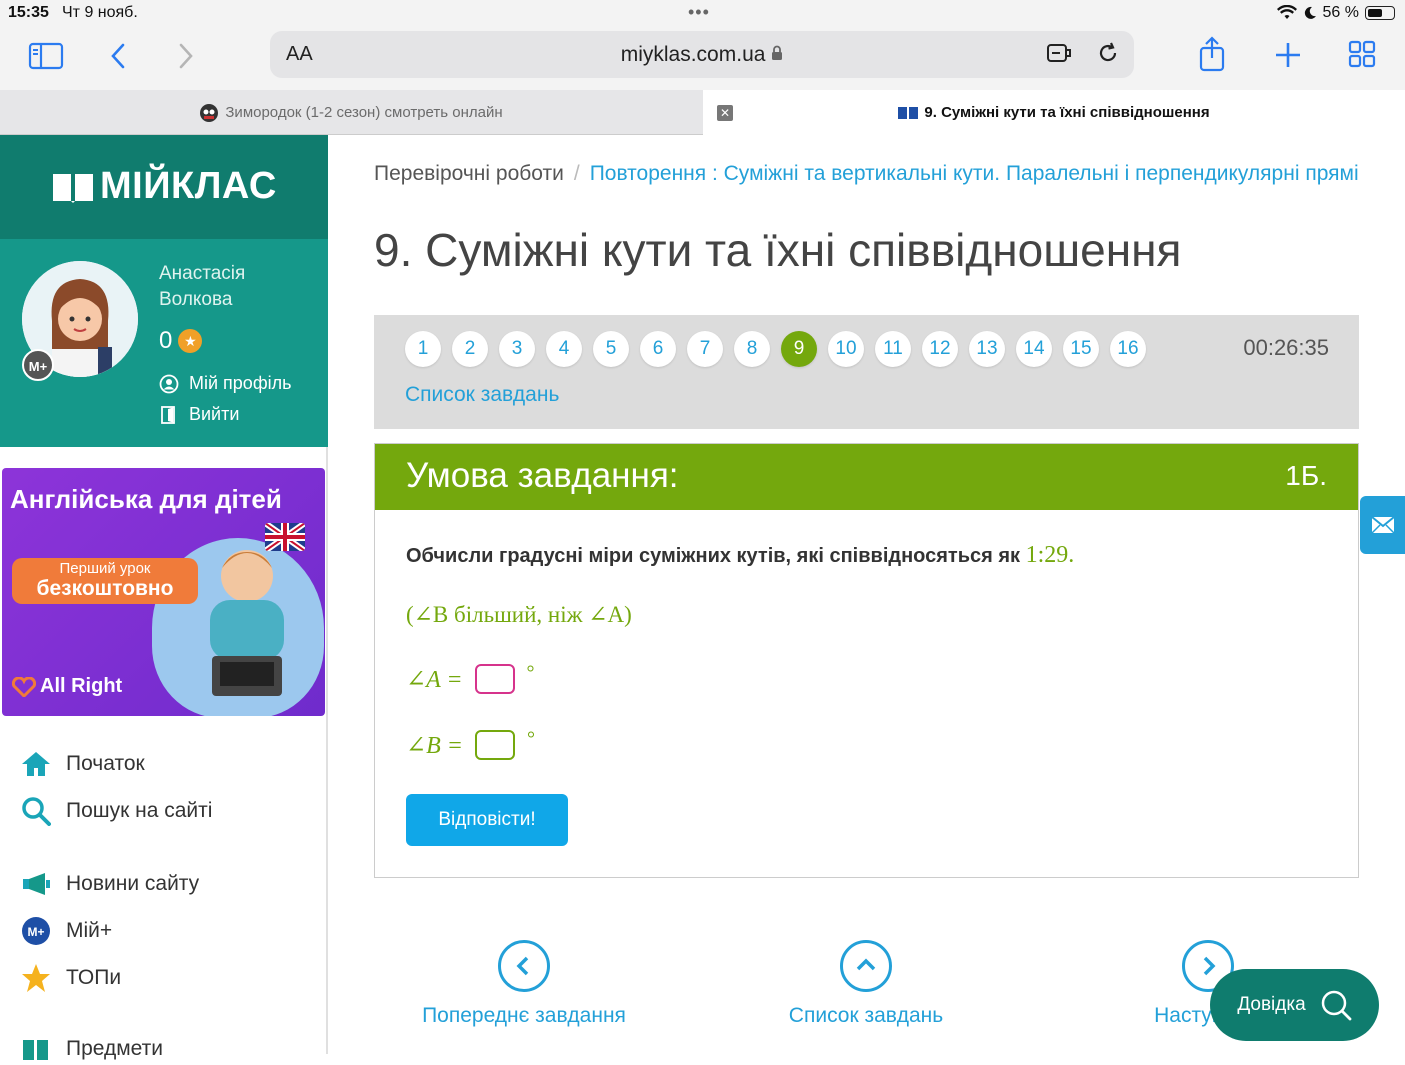 This screenshot has width=1405, height=1065. Describe the element at coordinates (36, 978) in the screenshot. I see `star-icon` at that location.